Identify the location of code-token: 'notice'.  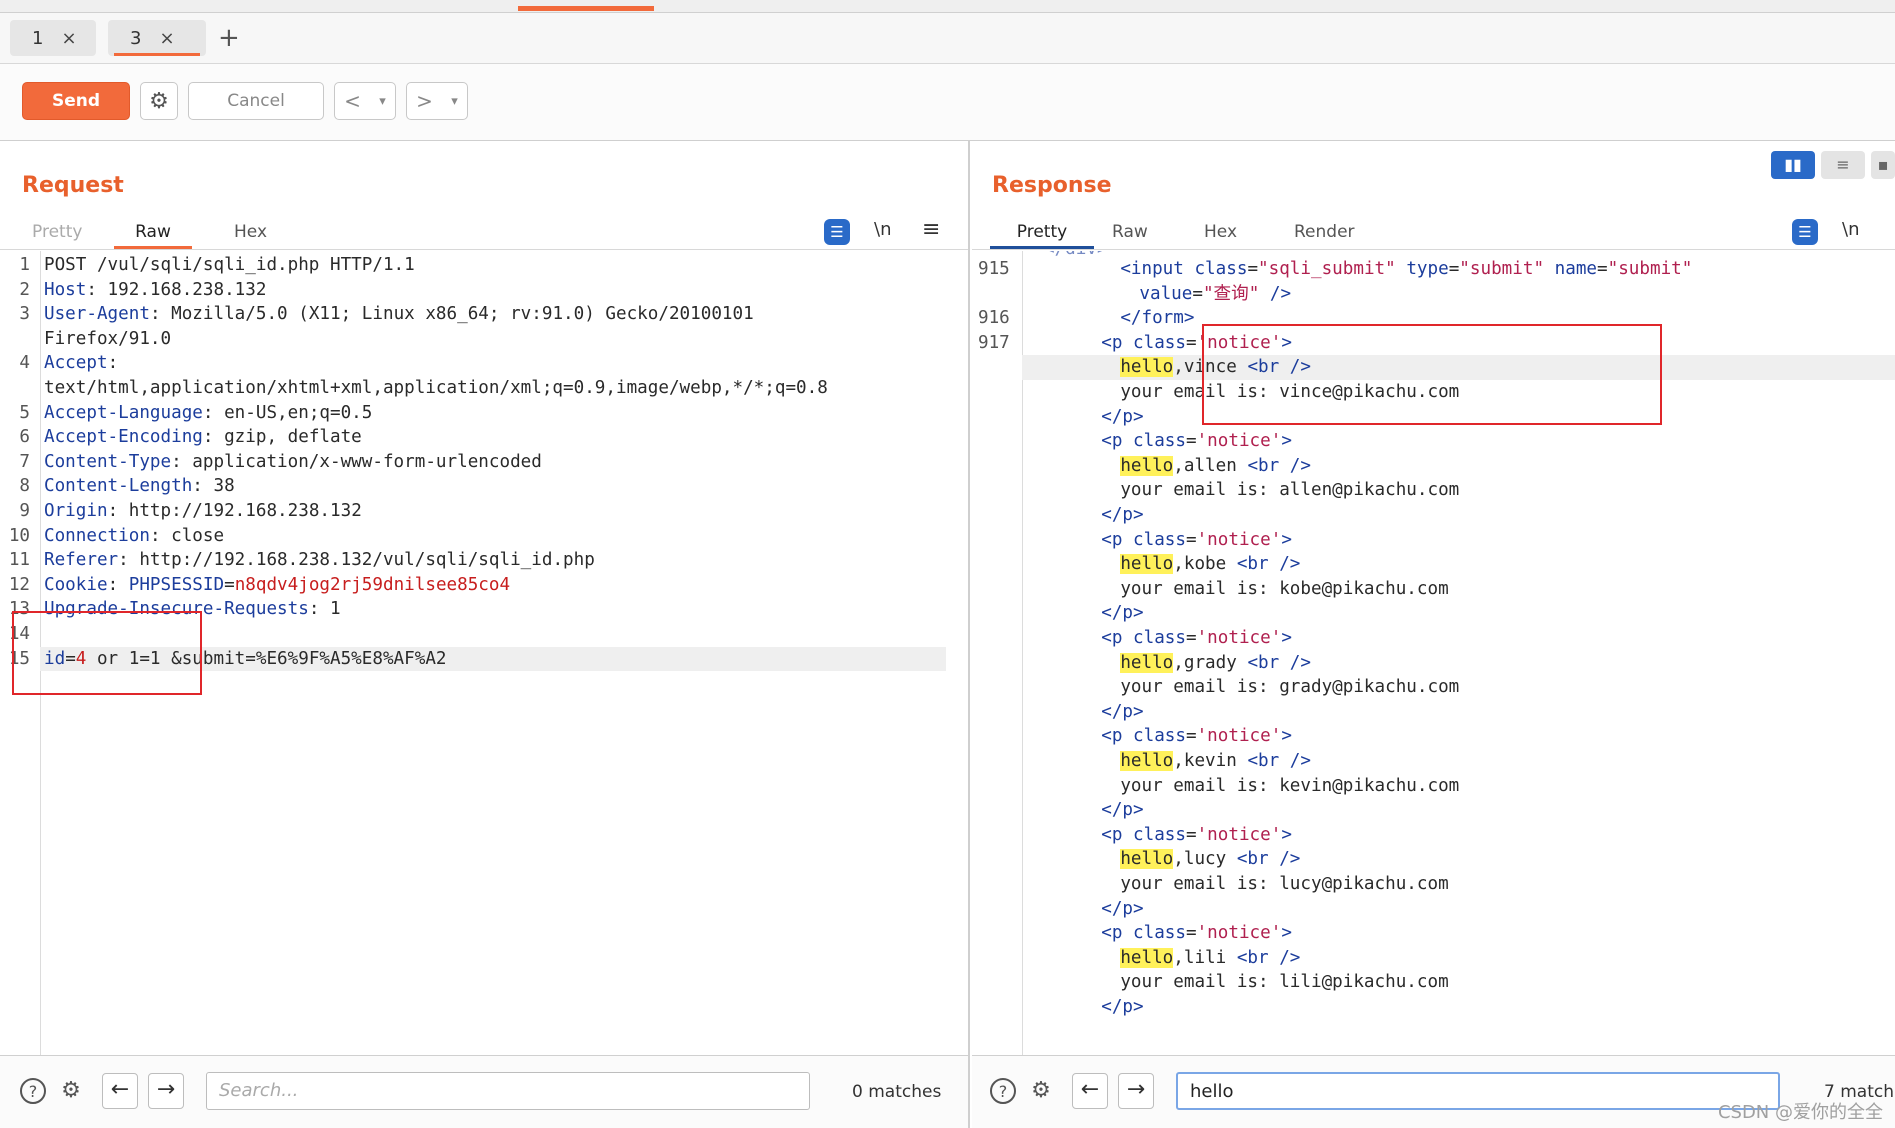
(1239, 736).